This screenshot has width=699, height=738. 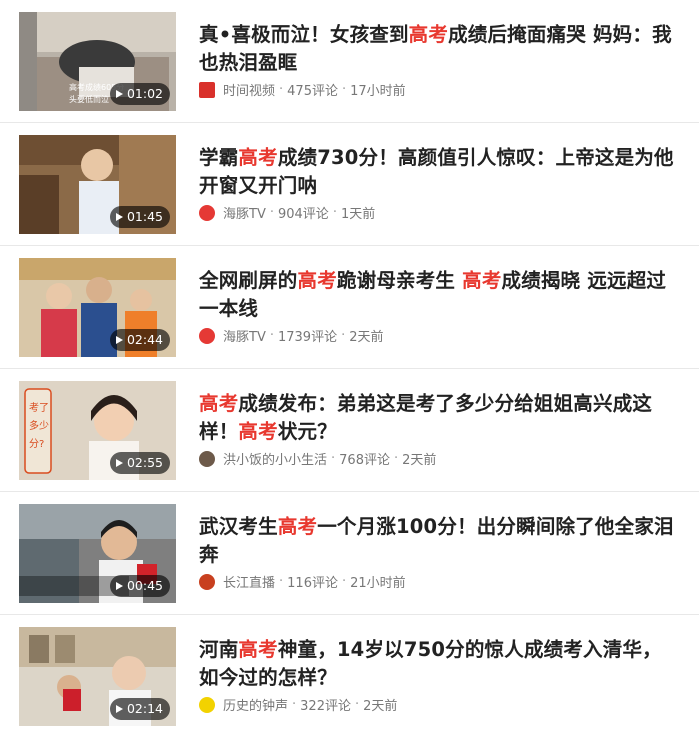 I want to click on video-title: 真•喜极而泣！女孩查到高考成绩后掩面痛哭 妈妈：我也热泪盈眶, so click(x=439, y=49).